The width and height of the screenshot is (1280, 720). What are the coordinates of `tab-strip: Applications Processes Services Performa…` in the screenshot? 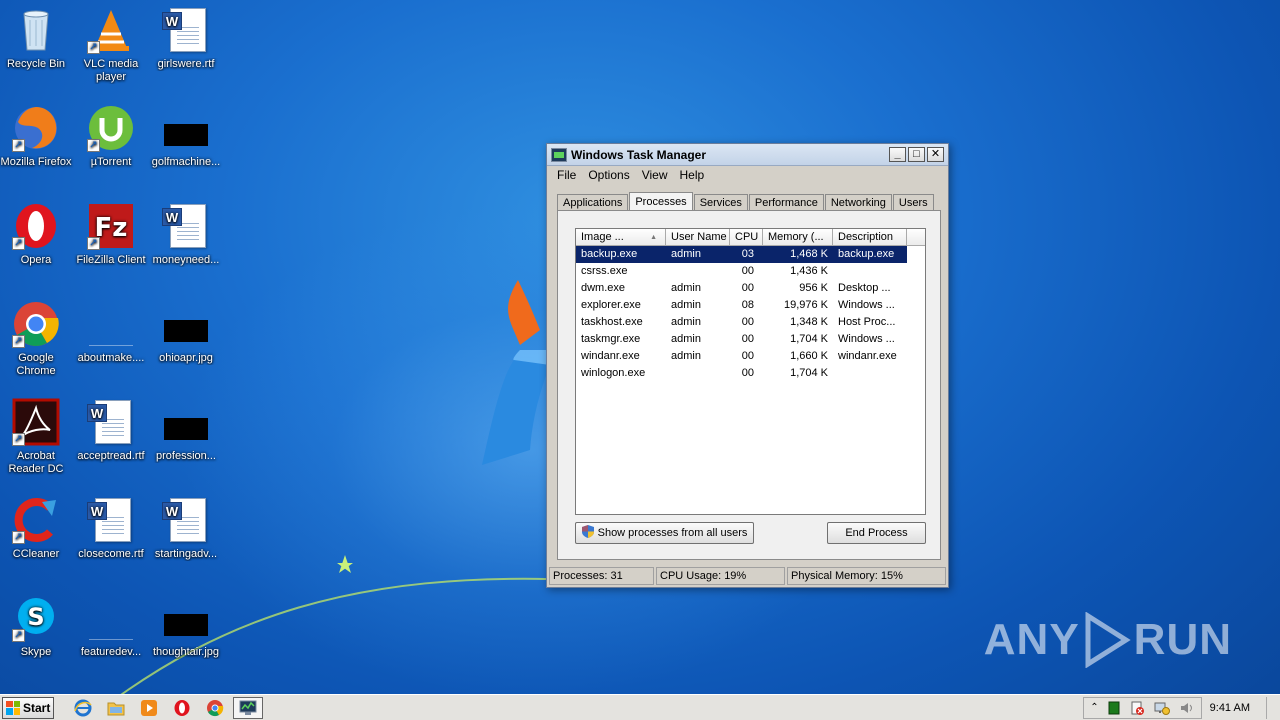 It's located at (746, 202).